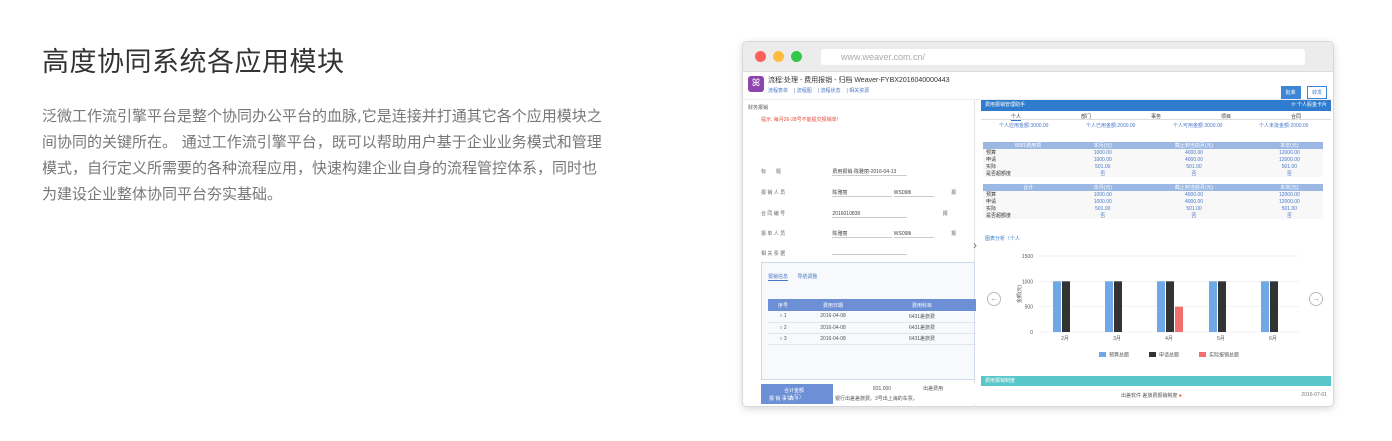 This screenshot has width=1392, height=441. Describe the element at coordinates (872, 328) in the screenshot. I see `table-row: ○ 2 2016-04-08 6431差旅费` at that location.